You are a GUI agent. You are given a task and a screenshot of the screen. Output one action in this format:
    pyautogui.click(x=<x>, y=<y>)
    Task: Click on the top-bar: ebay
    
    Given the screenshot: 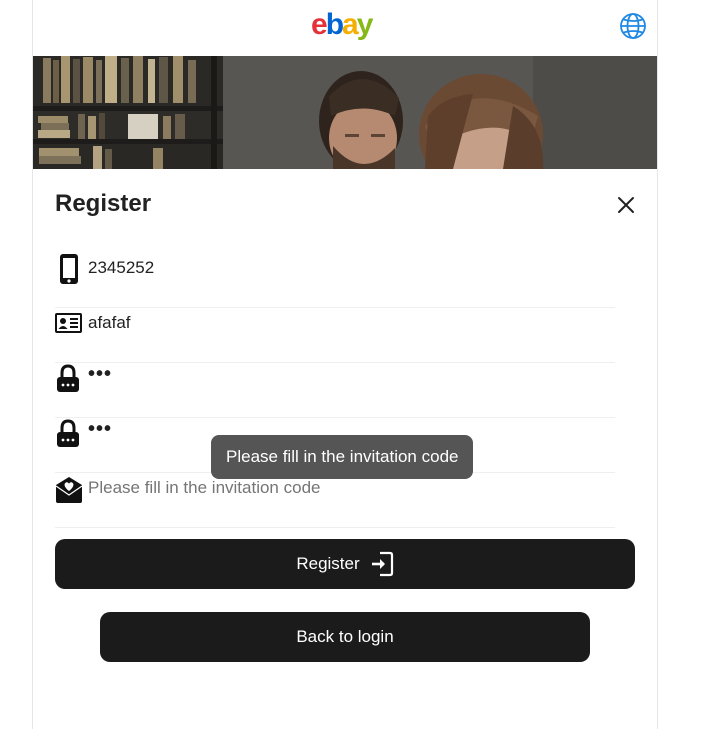 What is the action you would take?
    pyautogui.click(x=345, y=28)
    